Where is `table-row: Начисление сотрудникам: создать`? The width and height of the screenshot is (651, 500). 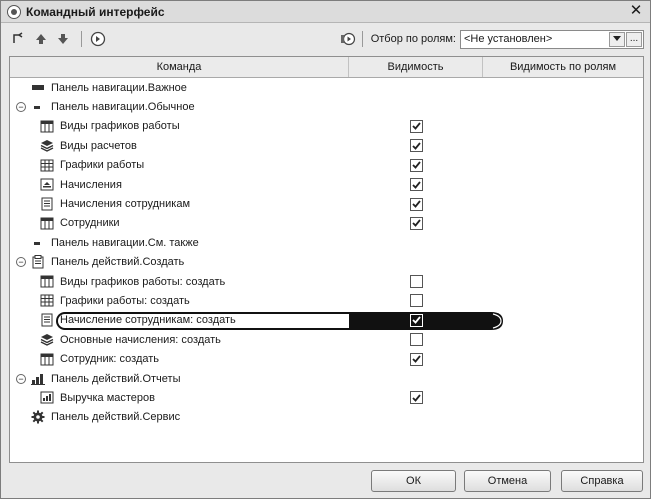 table-row: Начисление сотрудникам: создать is located at coordinates (326, 320).